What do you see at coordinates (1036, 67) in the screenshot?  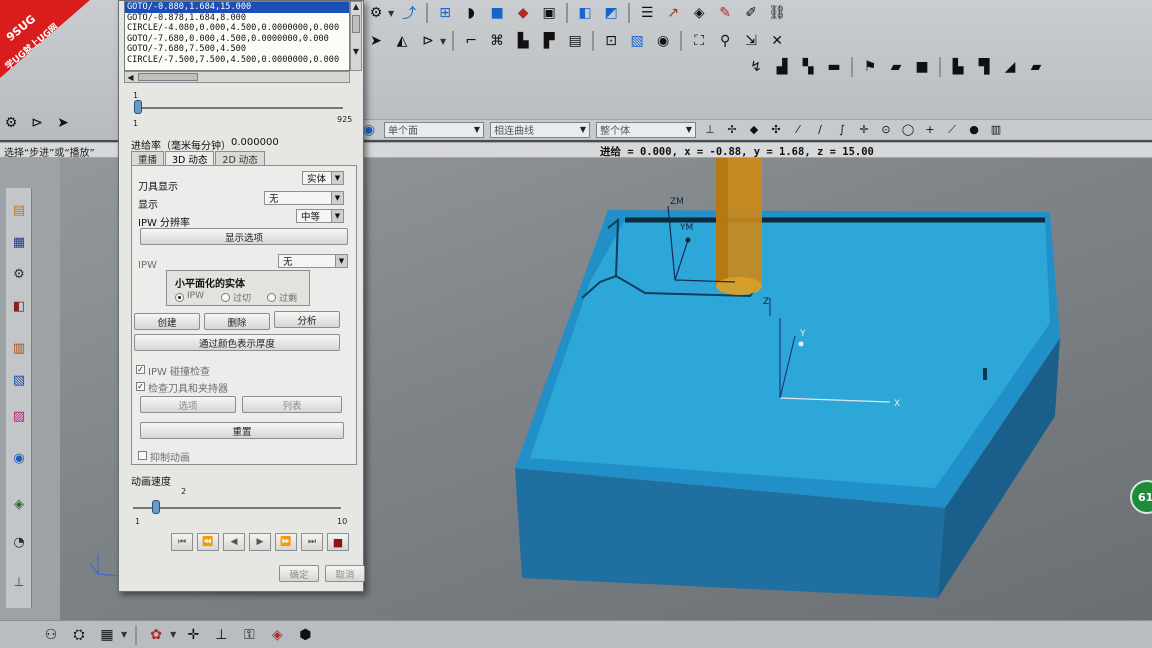 I see `toolbox-icon: ▰` at bounding box center [1036, 67].